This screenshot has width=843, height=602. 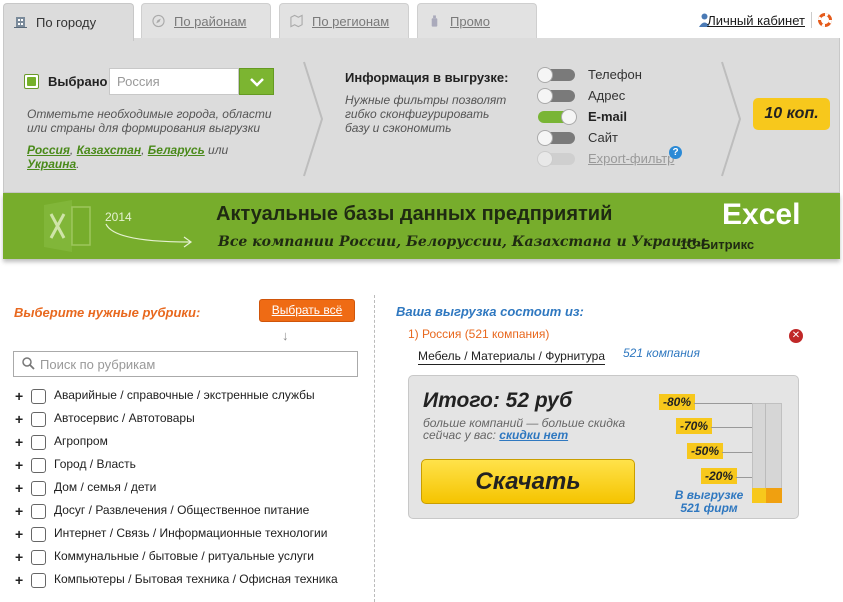 I want to click on country-links: Россия, Казахстан, Беларусь или Украина., so click(x=128, y=157).